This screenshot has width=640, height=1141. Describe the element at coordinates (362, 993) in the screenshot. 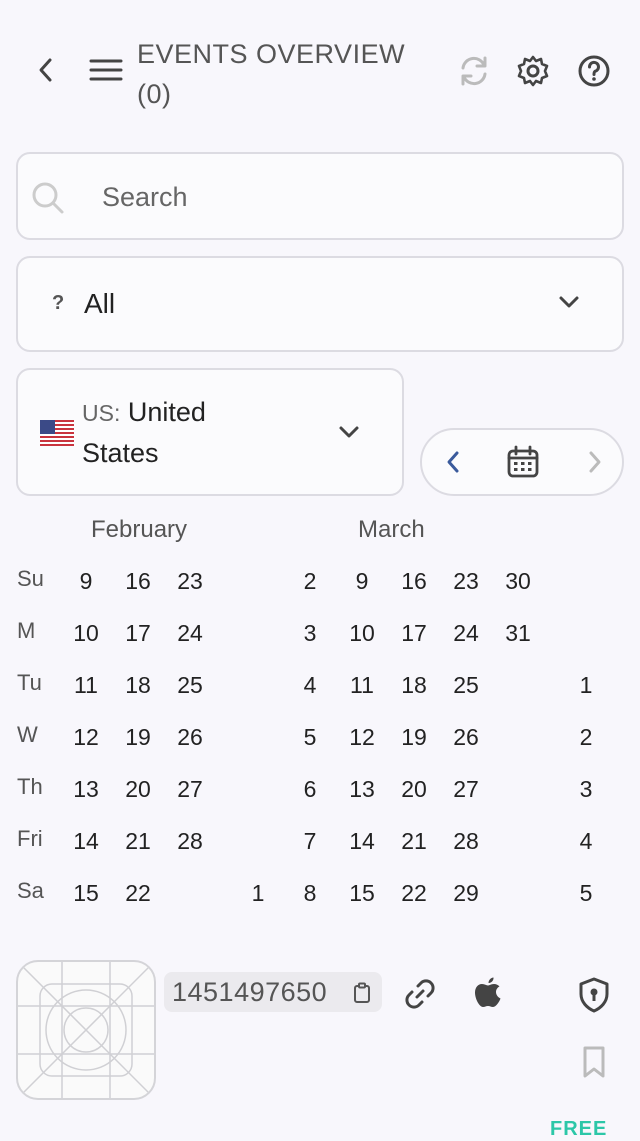

I see `copy-icon` at that location.